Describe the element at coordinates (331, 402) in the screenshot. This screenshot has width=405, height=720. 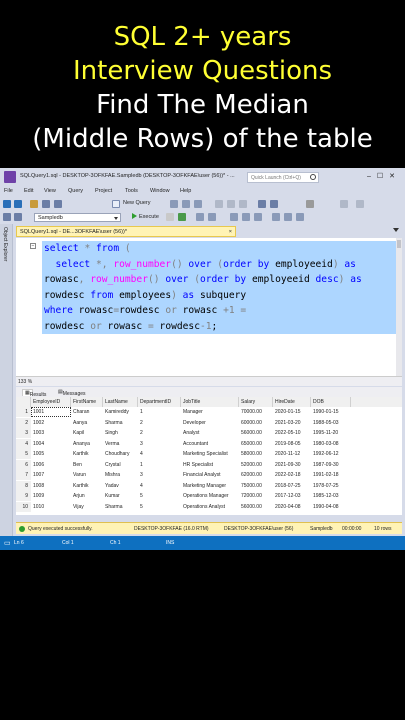
I see `column-header: DOB` at that location.